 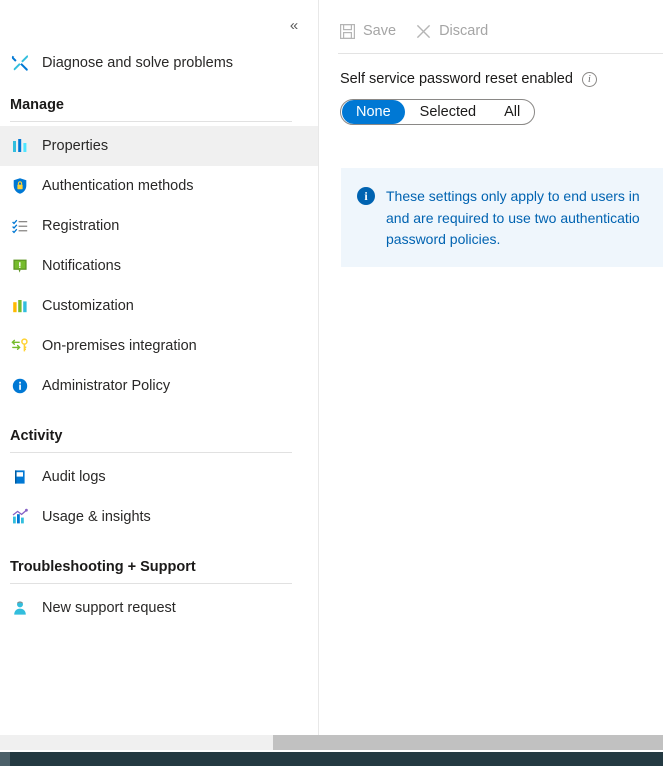 What do you see at coordinates (366, 196) in the screenshot?
I see `info-filled-icon: i` at bounding box center [366, 196].